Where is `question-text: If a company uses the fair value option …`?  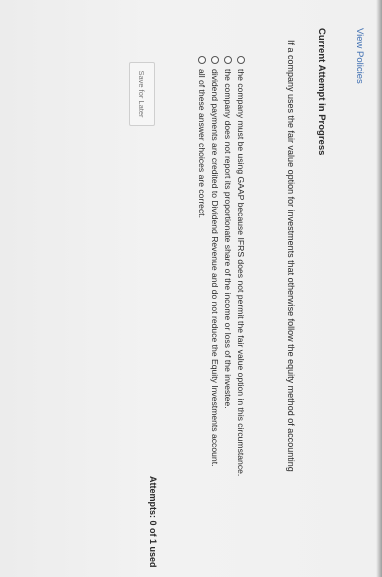
question-text: If a company uses the fair value option … is located at coordinates (291, 256).